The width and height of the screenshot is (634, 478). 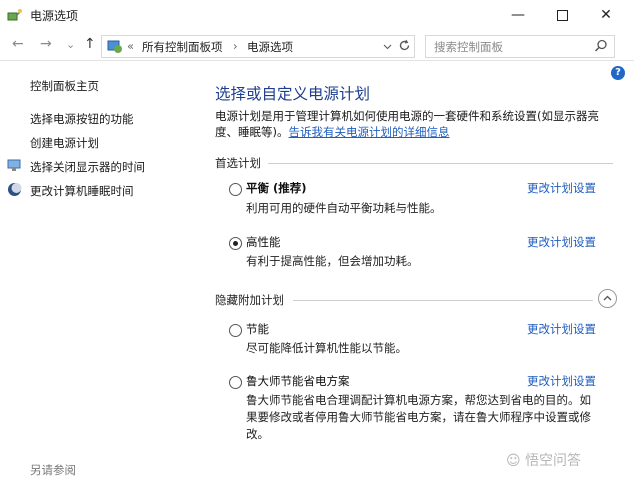 What do you see at coordinates (270, 47) in the screenshot?
I see `breadcrumb-item: 电源选项` at bounding box center [270, 47].